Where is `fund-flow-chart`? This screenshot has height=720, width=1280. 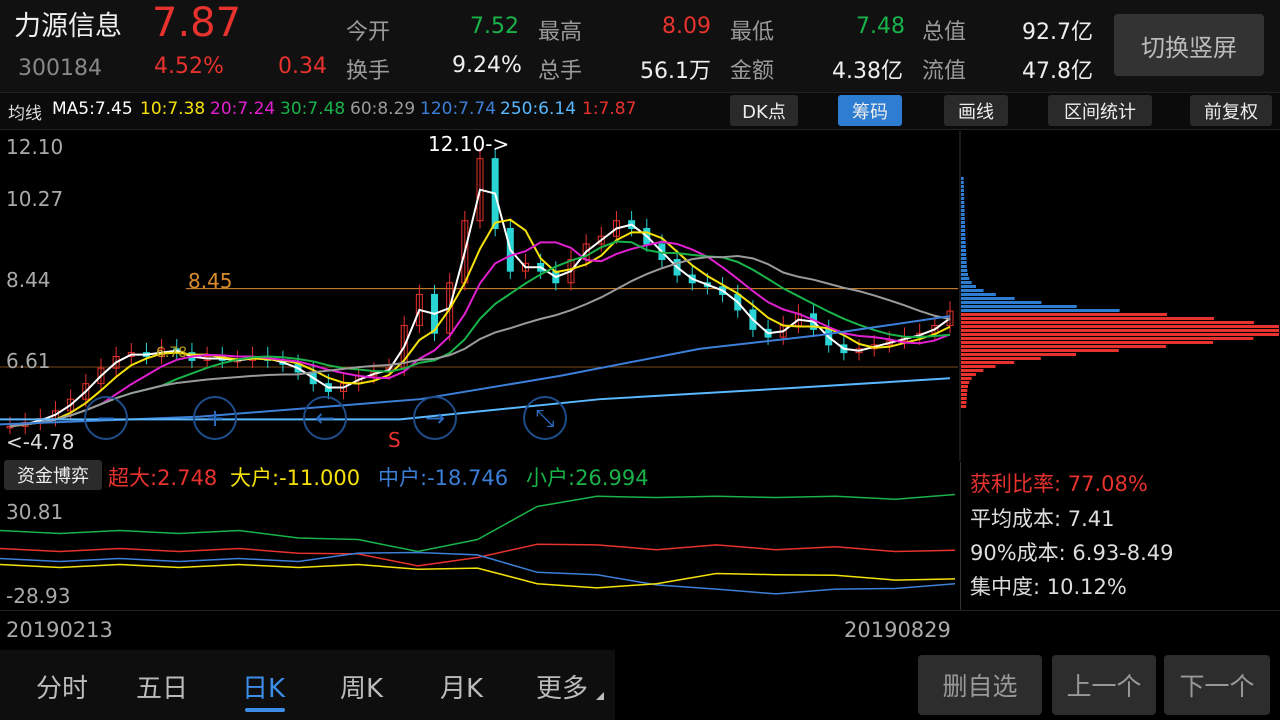 fund-flow-chart is located at coordinates (478, 544).